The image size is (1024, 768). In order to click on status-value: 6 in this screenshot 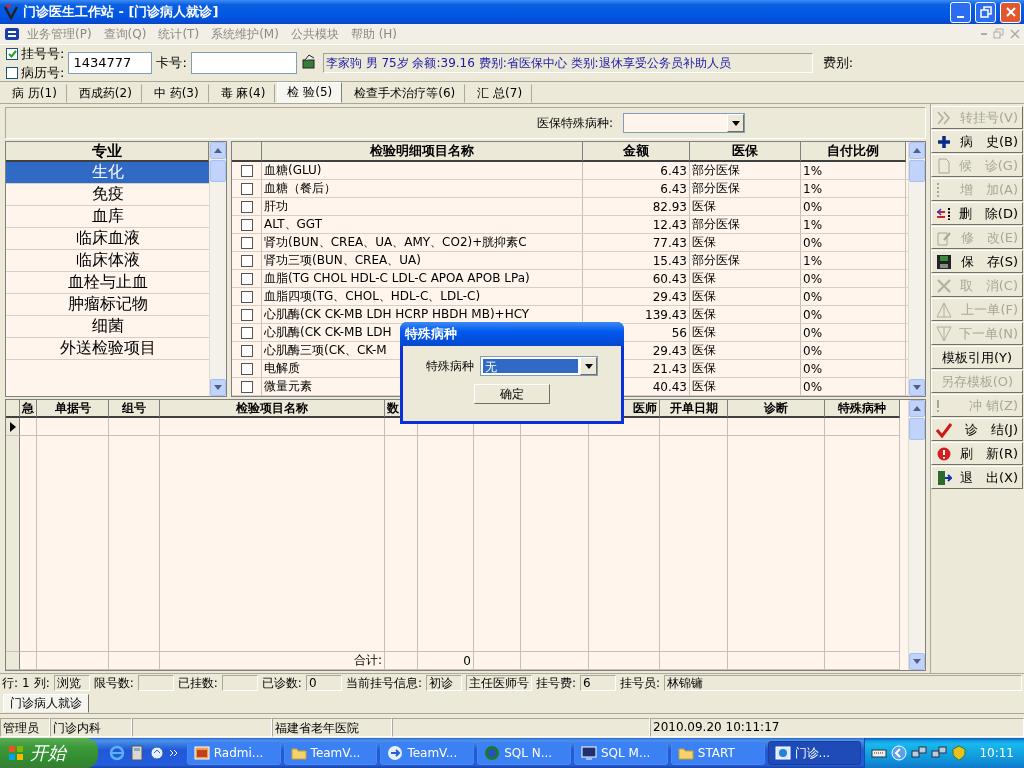, I will do `click(597, 683)`.